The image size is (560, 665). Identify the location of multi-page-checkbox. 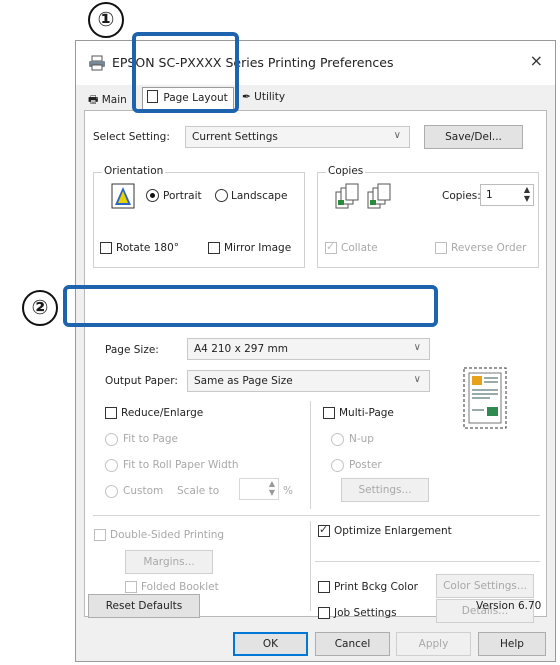
(329, 413).